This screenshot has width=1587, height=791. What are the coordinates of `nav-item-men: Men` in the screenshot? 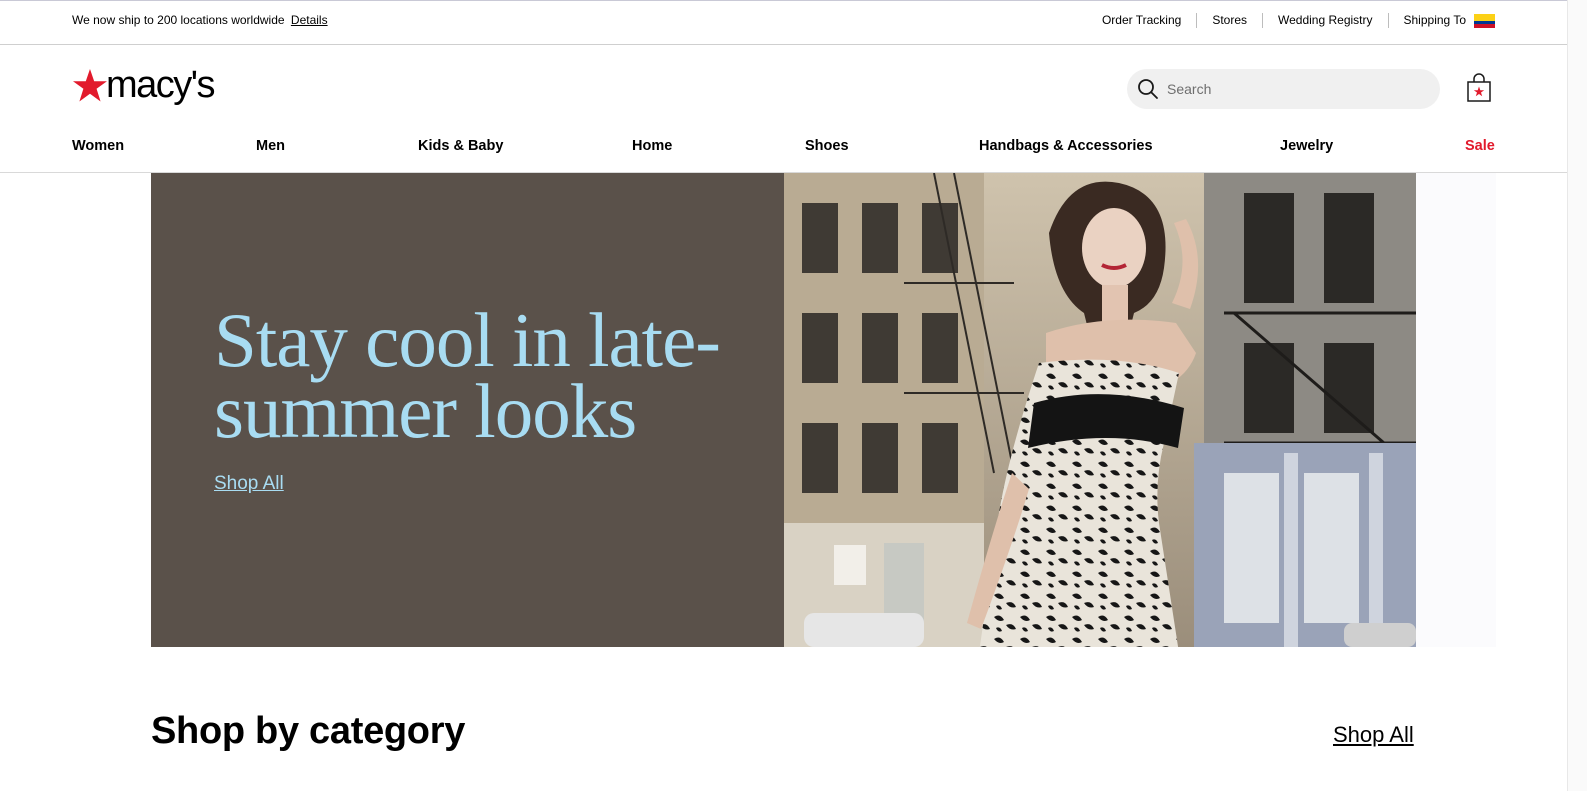 It's located at (270, 146).